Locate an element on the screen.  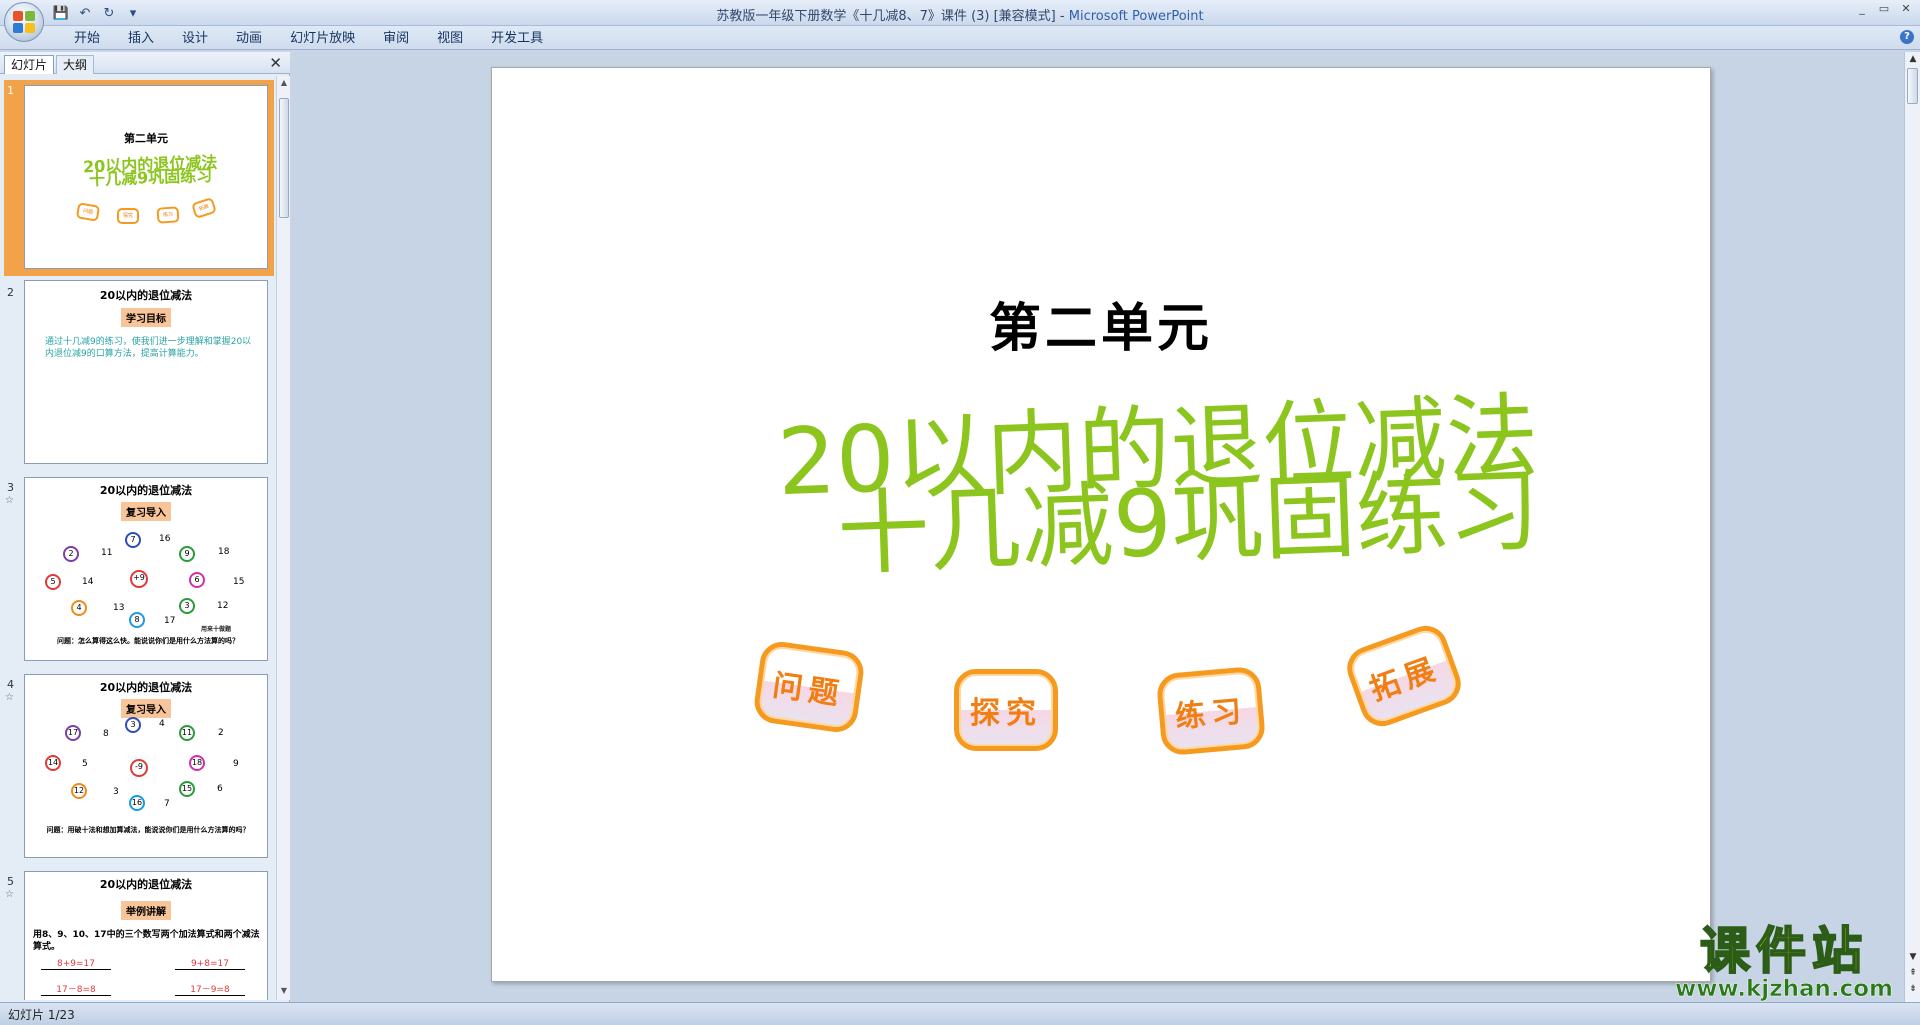
thumb-ball: 2 is located at coordinates (71, 554).